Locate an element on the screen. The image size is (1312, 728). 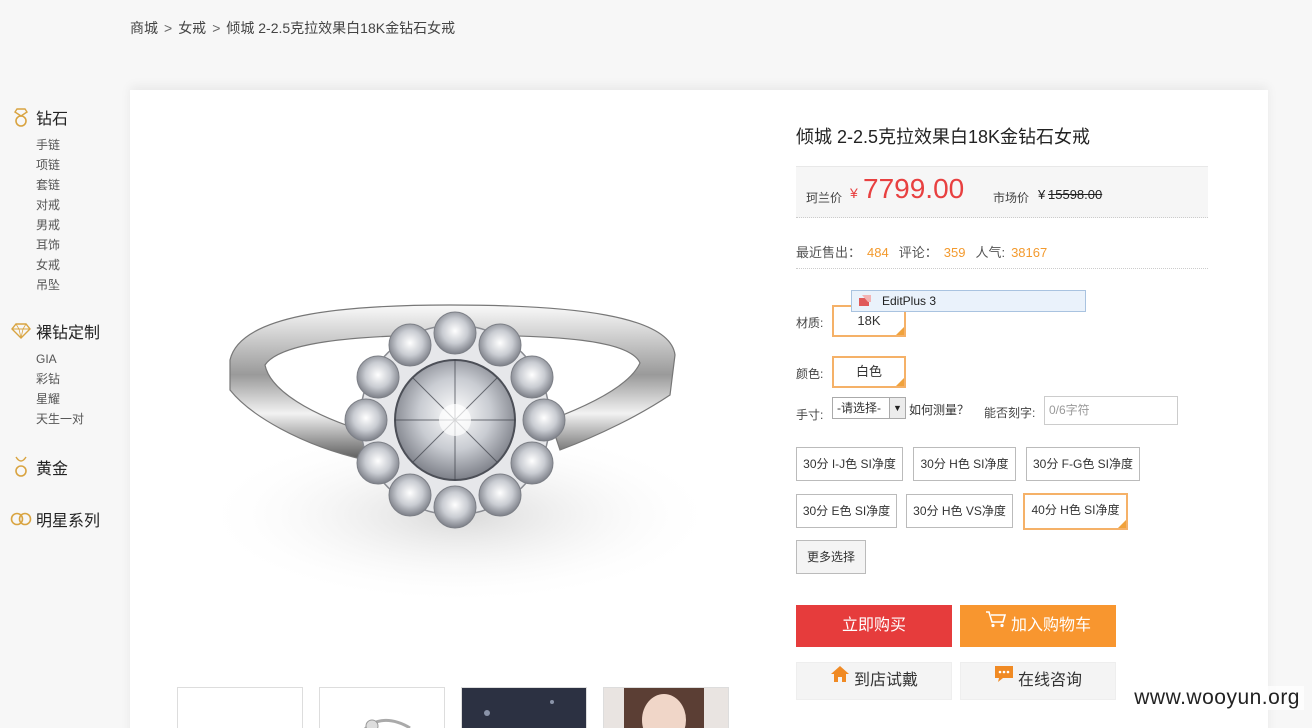
subcategory-item: 对戒 is located at coordinates (78, 205).